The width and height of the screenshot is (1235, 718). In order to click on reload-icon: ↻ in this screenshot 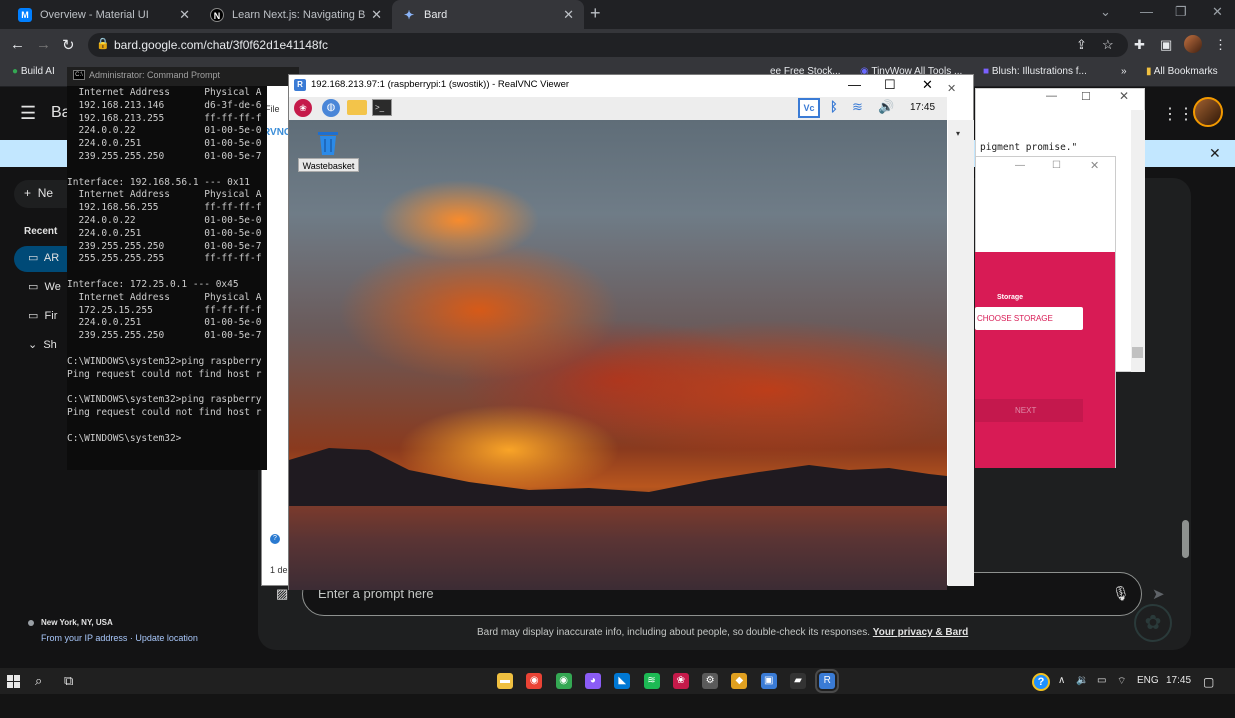, I will do `click(68, 45)`.